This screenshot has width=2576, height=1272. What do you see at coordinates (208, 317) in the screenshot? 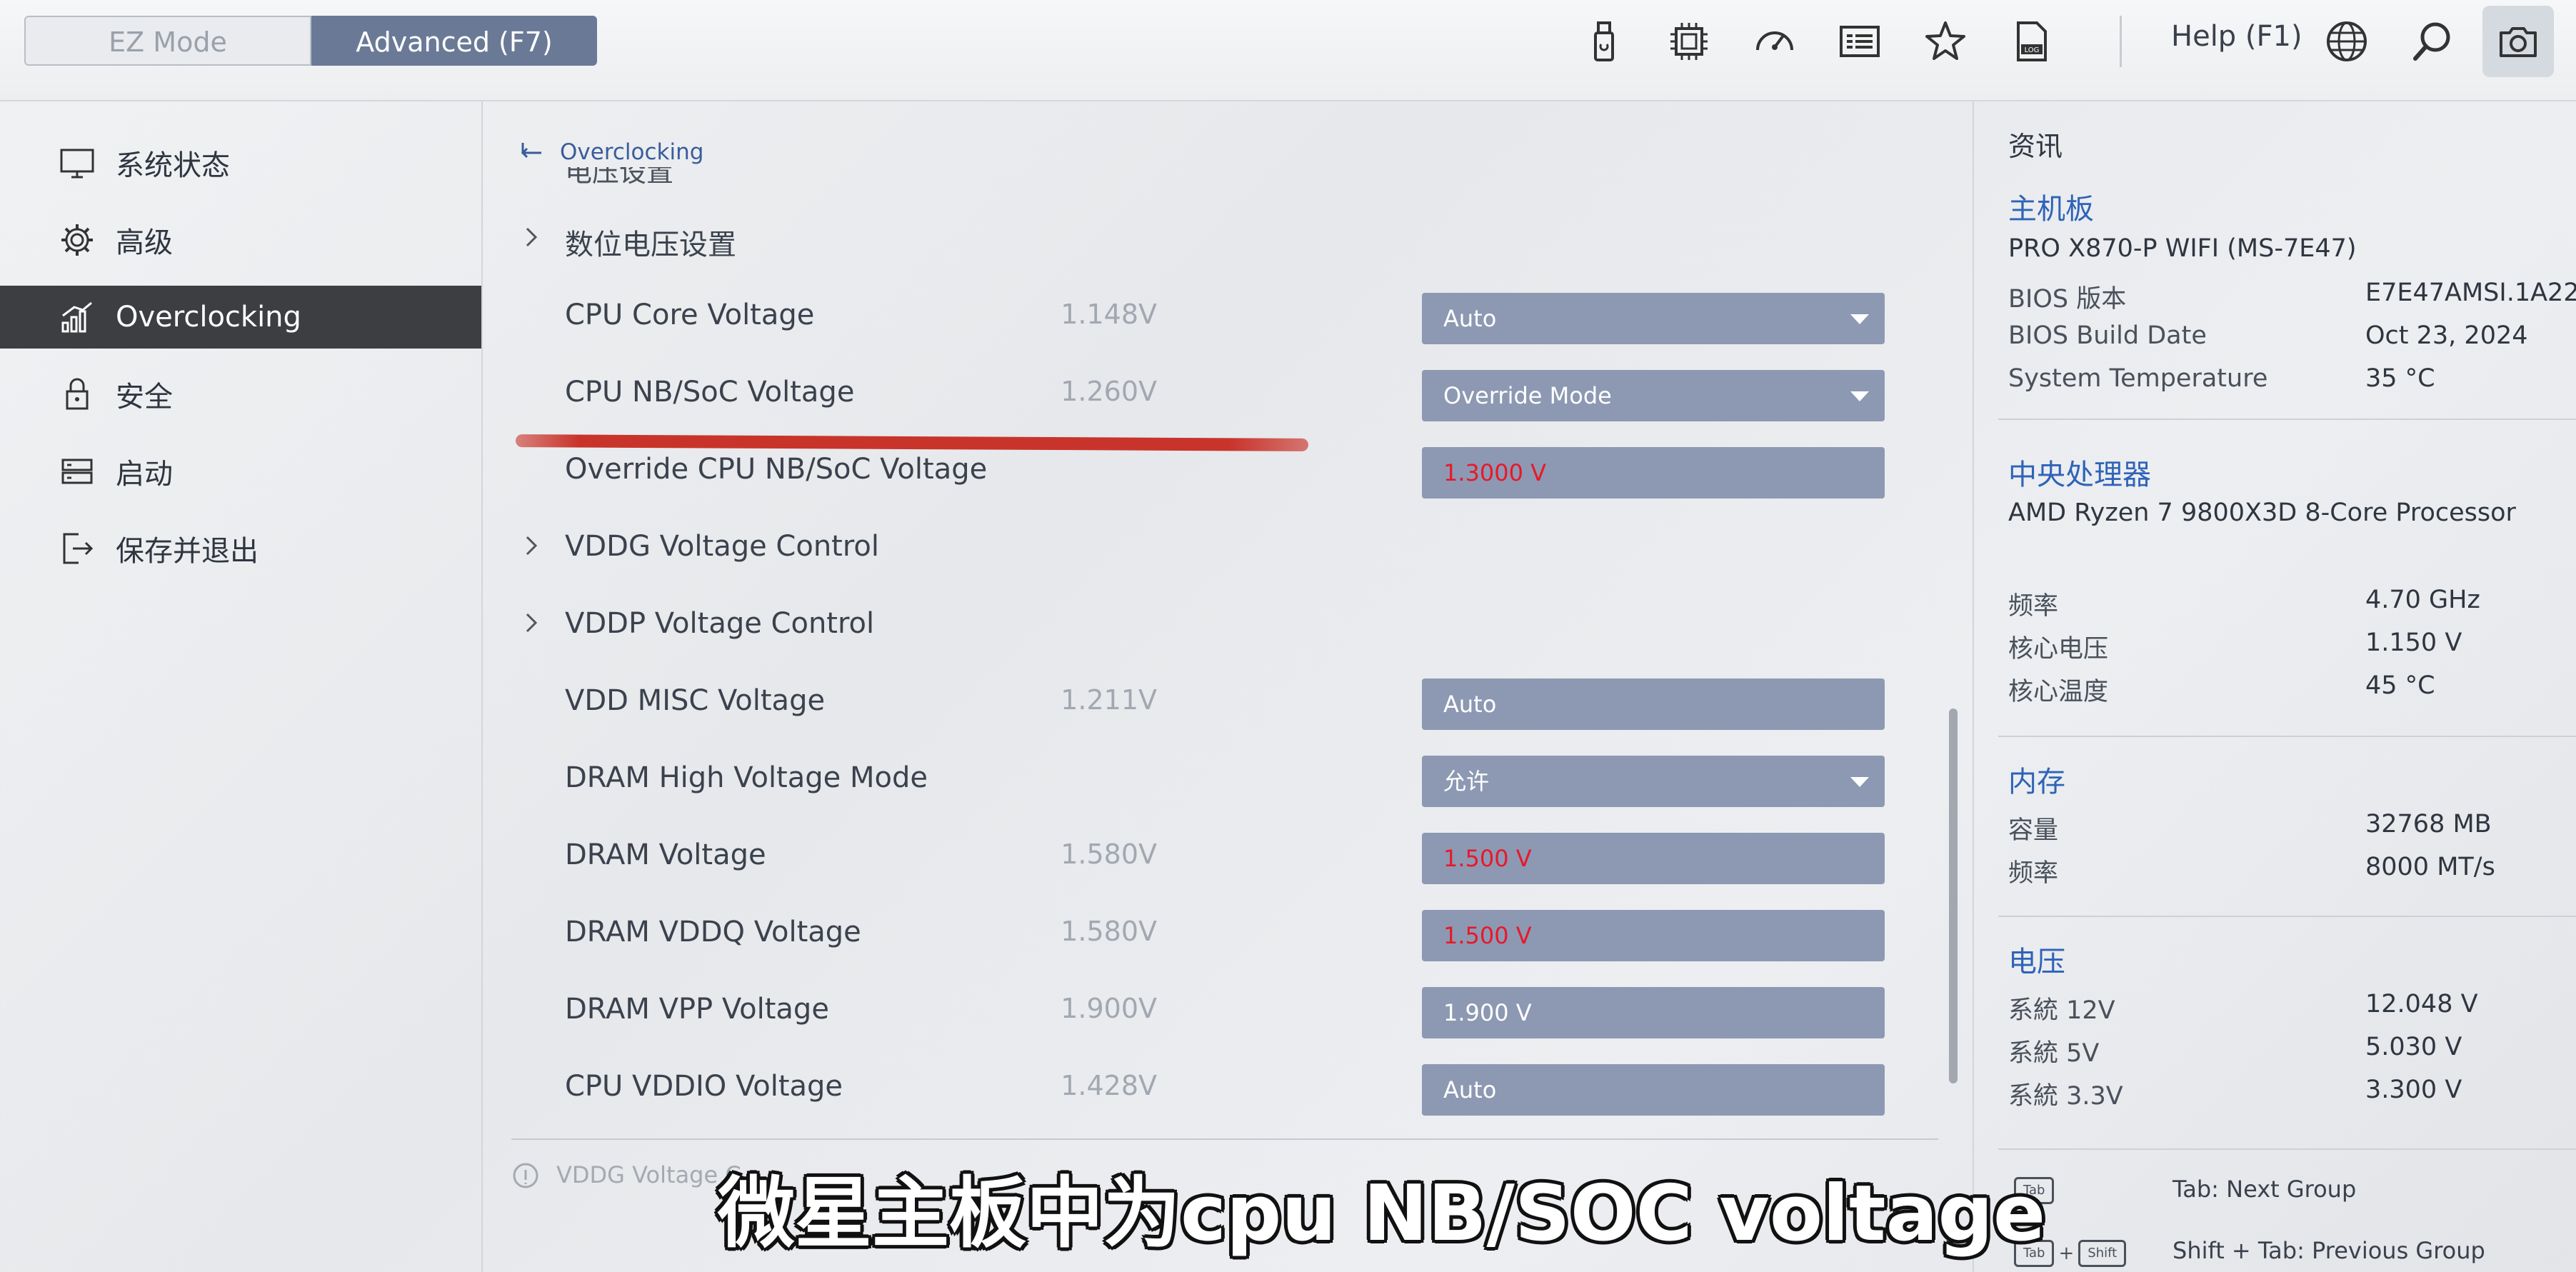
I see `sidebar-item-label: Overclocking` at bounding box center [208, 317].